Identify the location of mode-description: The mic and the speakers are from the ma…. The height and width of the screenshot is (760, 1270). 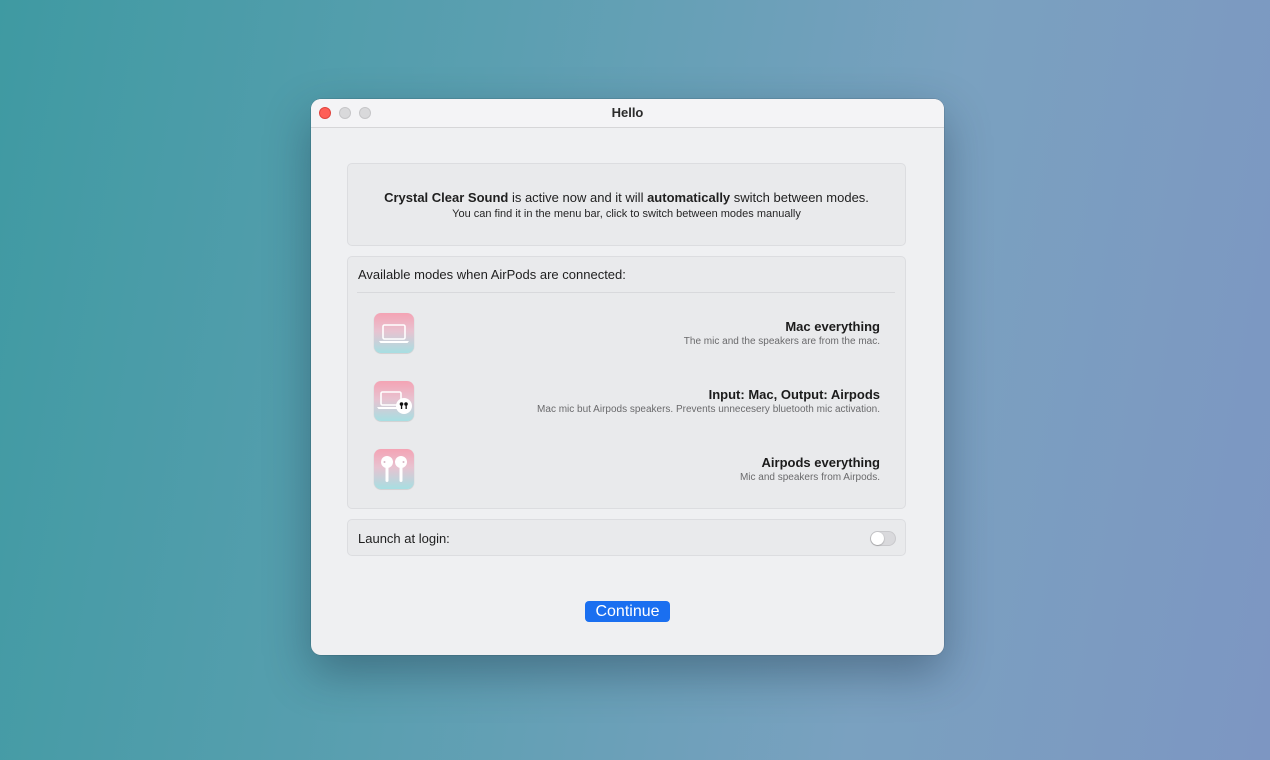
(781, 341).